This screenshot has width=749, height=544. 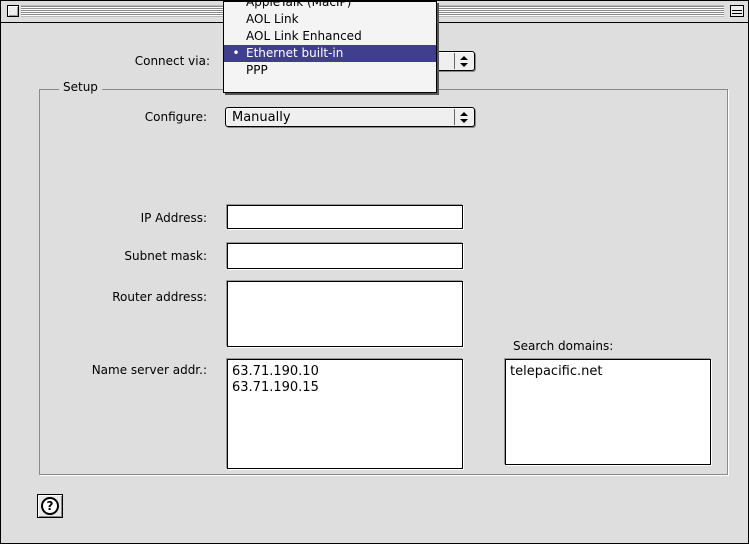 I want to click on search-domain-line: telepacific.net, so click(x=556, y=371).